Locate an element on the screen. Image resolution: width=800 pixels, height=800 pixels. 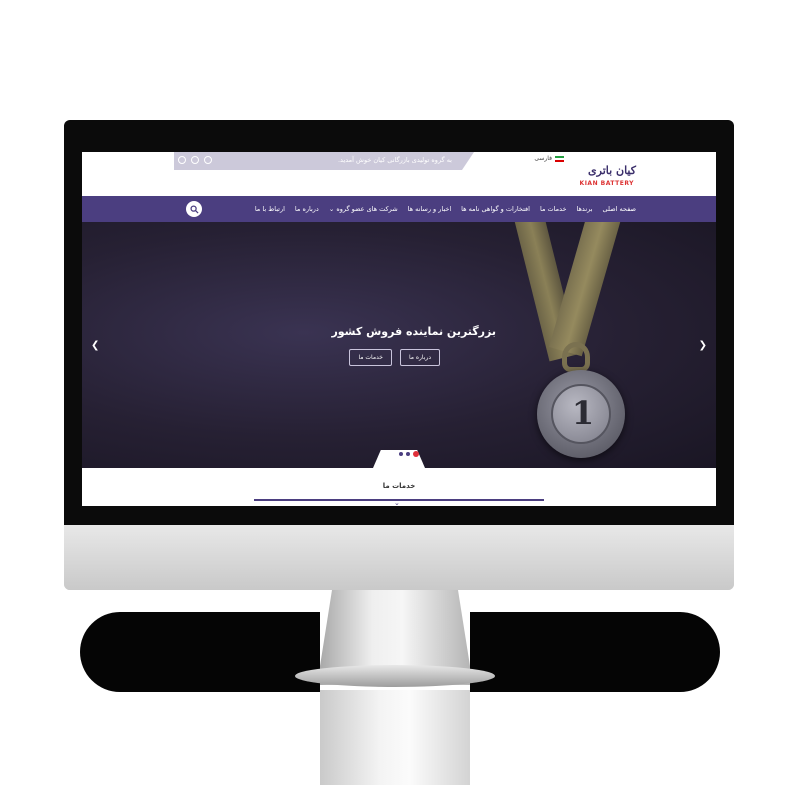
background-shape-left is located at coordinates (200, 652).